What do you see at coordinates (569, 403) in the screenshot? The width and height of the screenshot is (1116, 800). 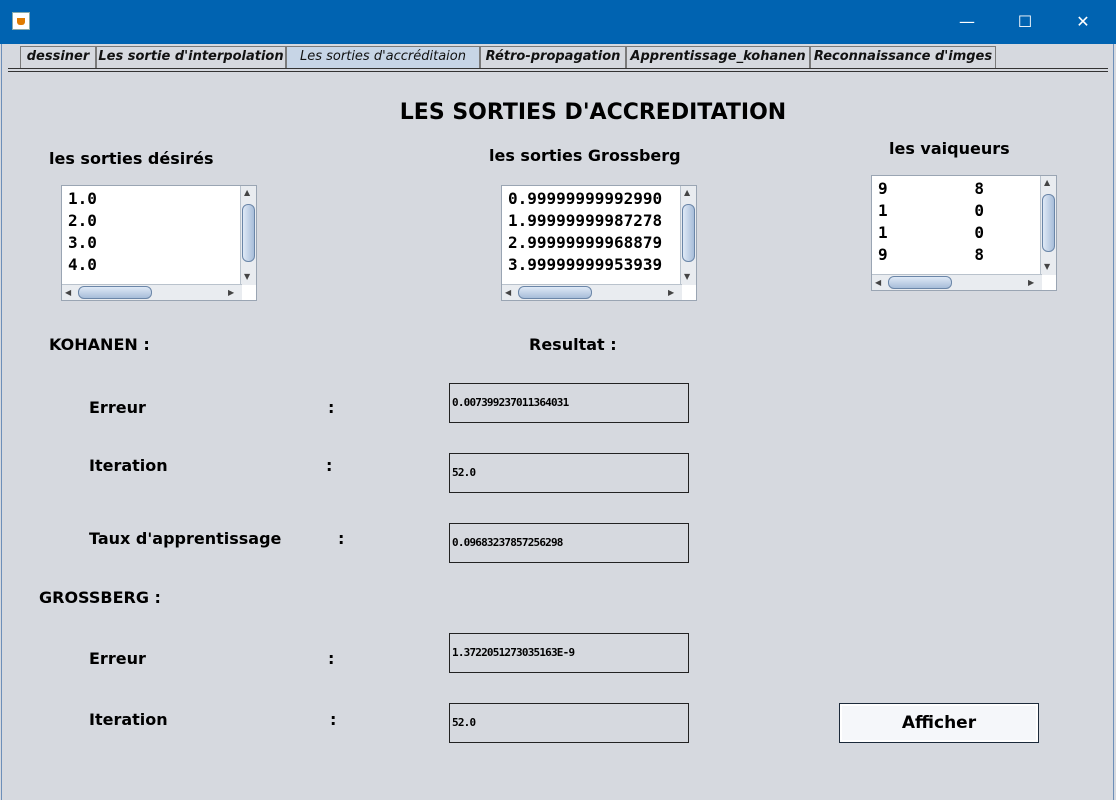 I see `kohanen-erreur-field: 0.007399237011364031` at bounding box center [569, 403].